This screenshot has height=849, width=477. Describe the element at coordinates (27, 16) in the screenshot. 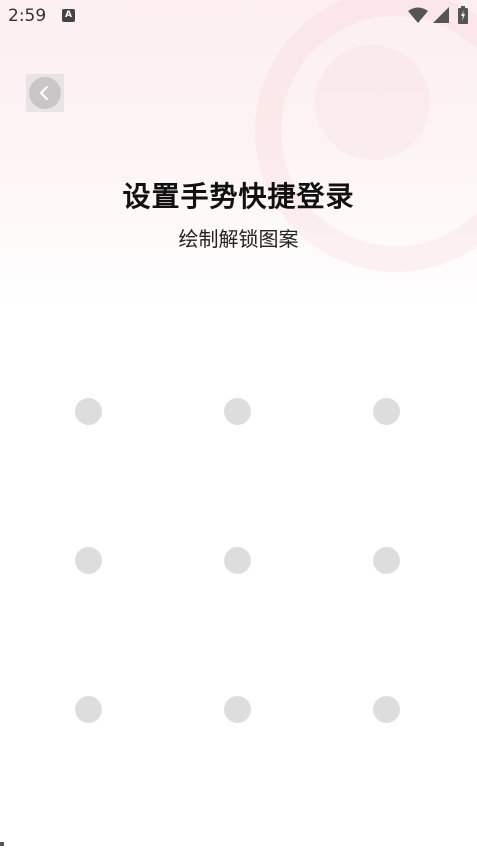

I see `status-time: 2:59` at that location.